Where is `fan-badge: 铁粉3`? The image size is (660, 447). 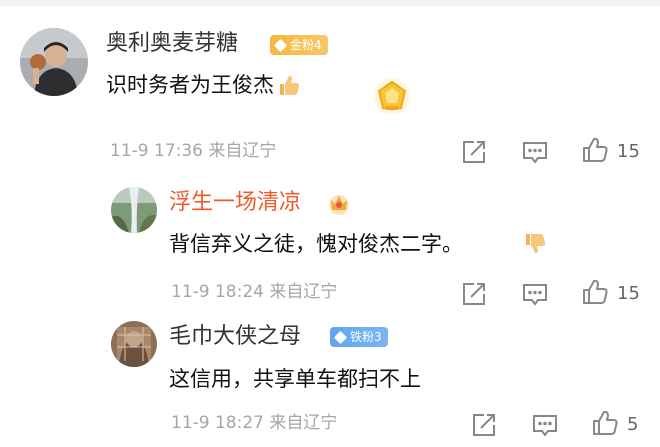 fan-badge: 铁粉3 is located at coordinates (359, 337).